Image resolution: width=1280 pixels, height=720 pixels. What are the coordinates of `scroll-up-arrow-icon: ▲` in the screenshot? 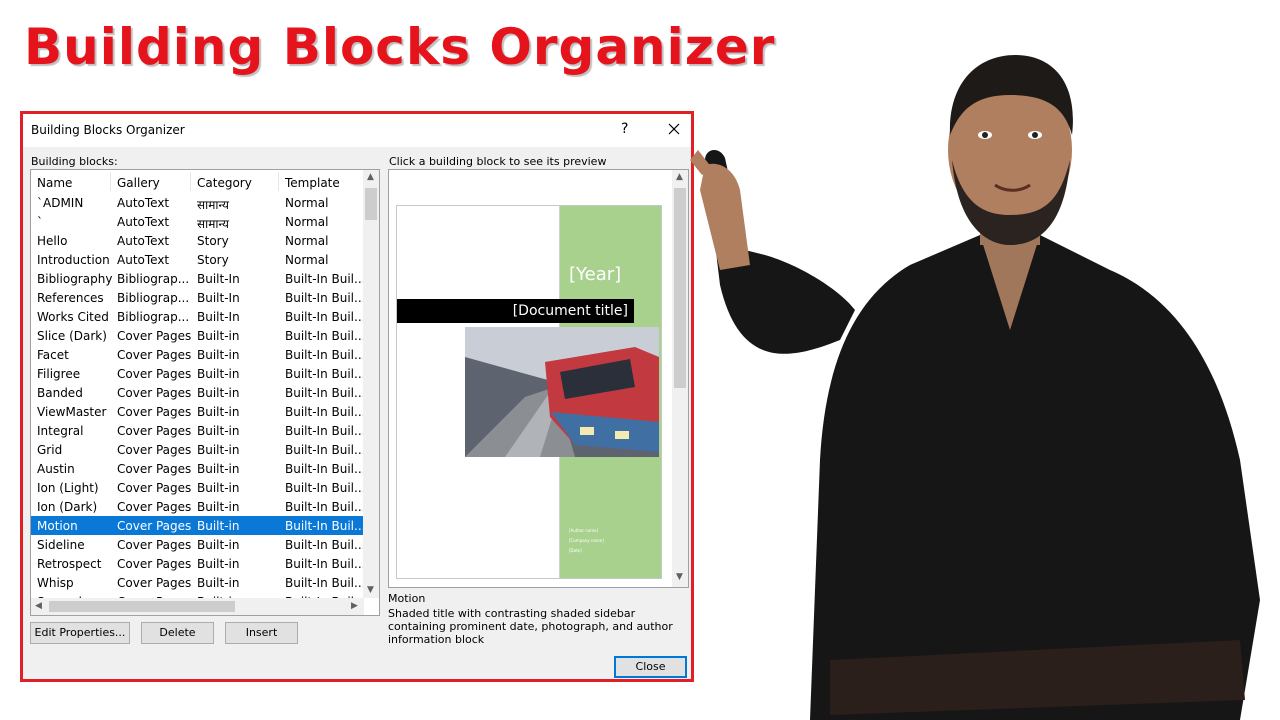 It's located at (370, 177).